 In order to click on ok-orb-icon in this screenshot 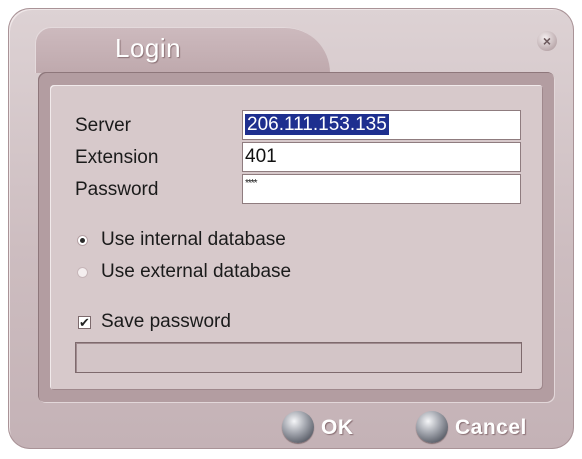, I will do `click(298, 427)`.